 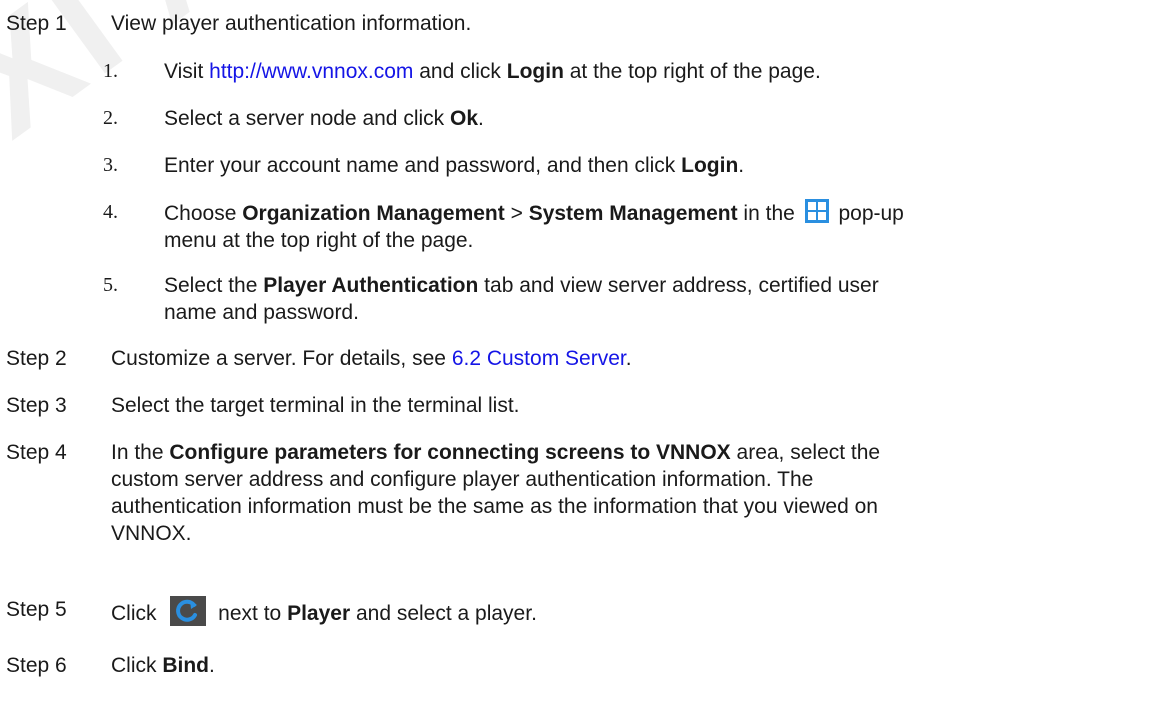 What do you see at coordinates (36, 23) in the screenshot?
I see `step-label: Step 1` at bounding box center [36, 23].